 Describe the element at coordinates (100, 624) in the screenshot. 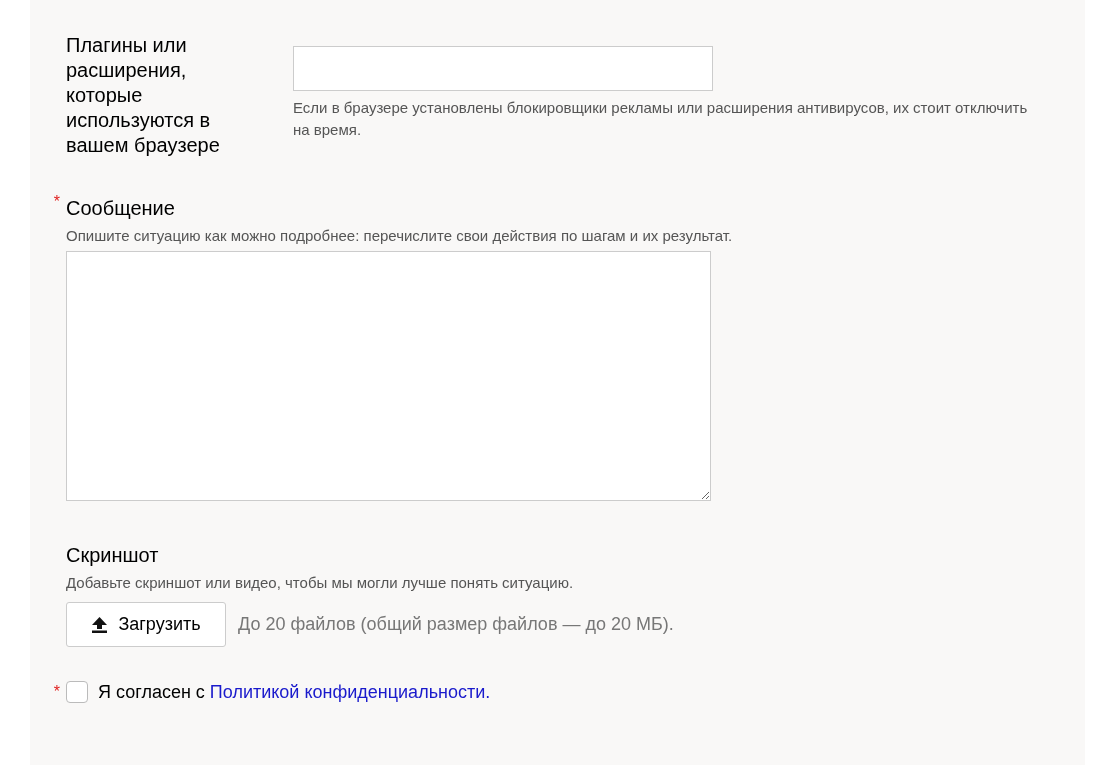

I see `upload-icon` at that location.